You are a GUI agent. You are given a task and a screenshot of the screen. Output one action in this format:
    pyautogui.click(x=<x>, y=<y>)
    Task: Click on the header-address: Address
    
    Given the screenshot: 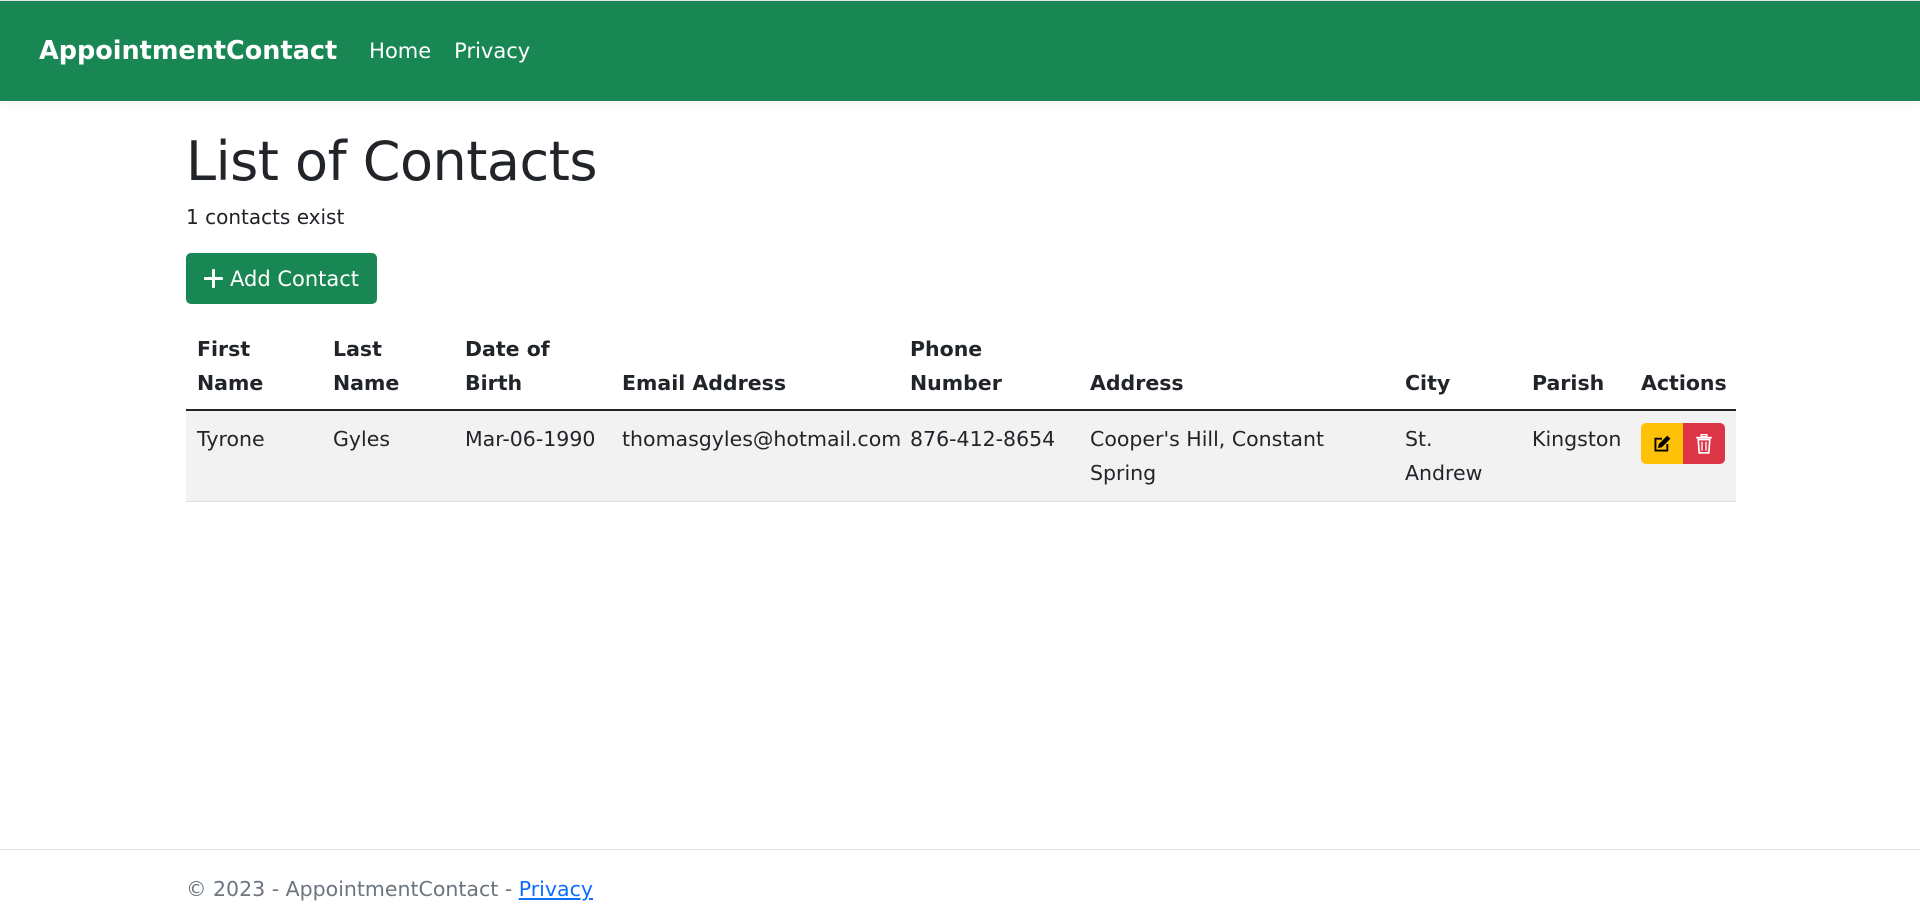 What is the action you would take?
    pyautogui.click(x=1236, y=371)
    